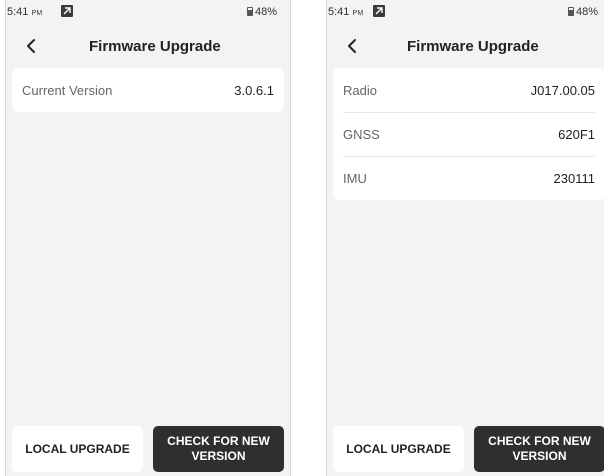 The height and width of the screenshot is (476, 604). What do you see at coordinates (468, 90) in the screenshot?
I see `list-item: Radio J017.00.05` at bounding box center [468, 90].